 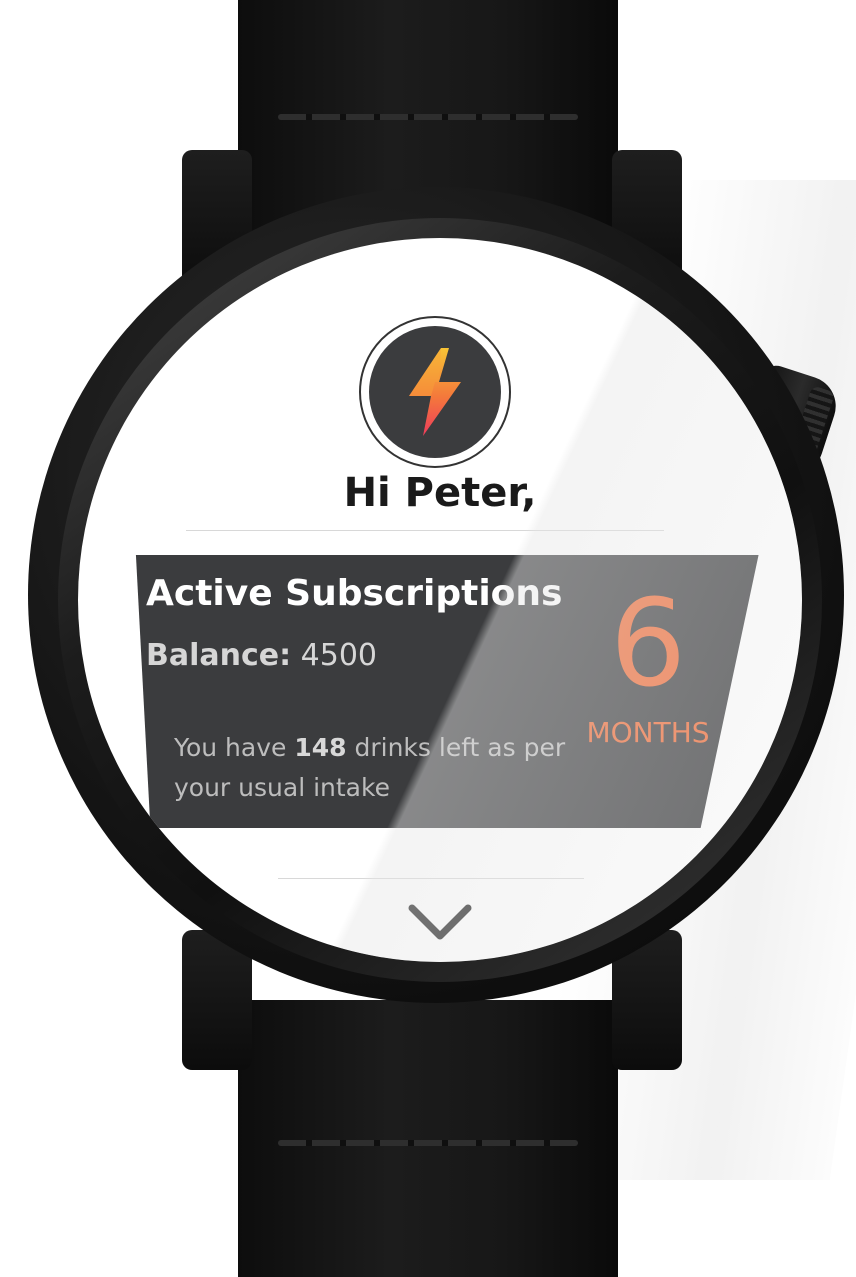 I want to click on card-title: Active Subscriptions, so click(x=354, y=593).